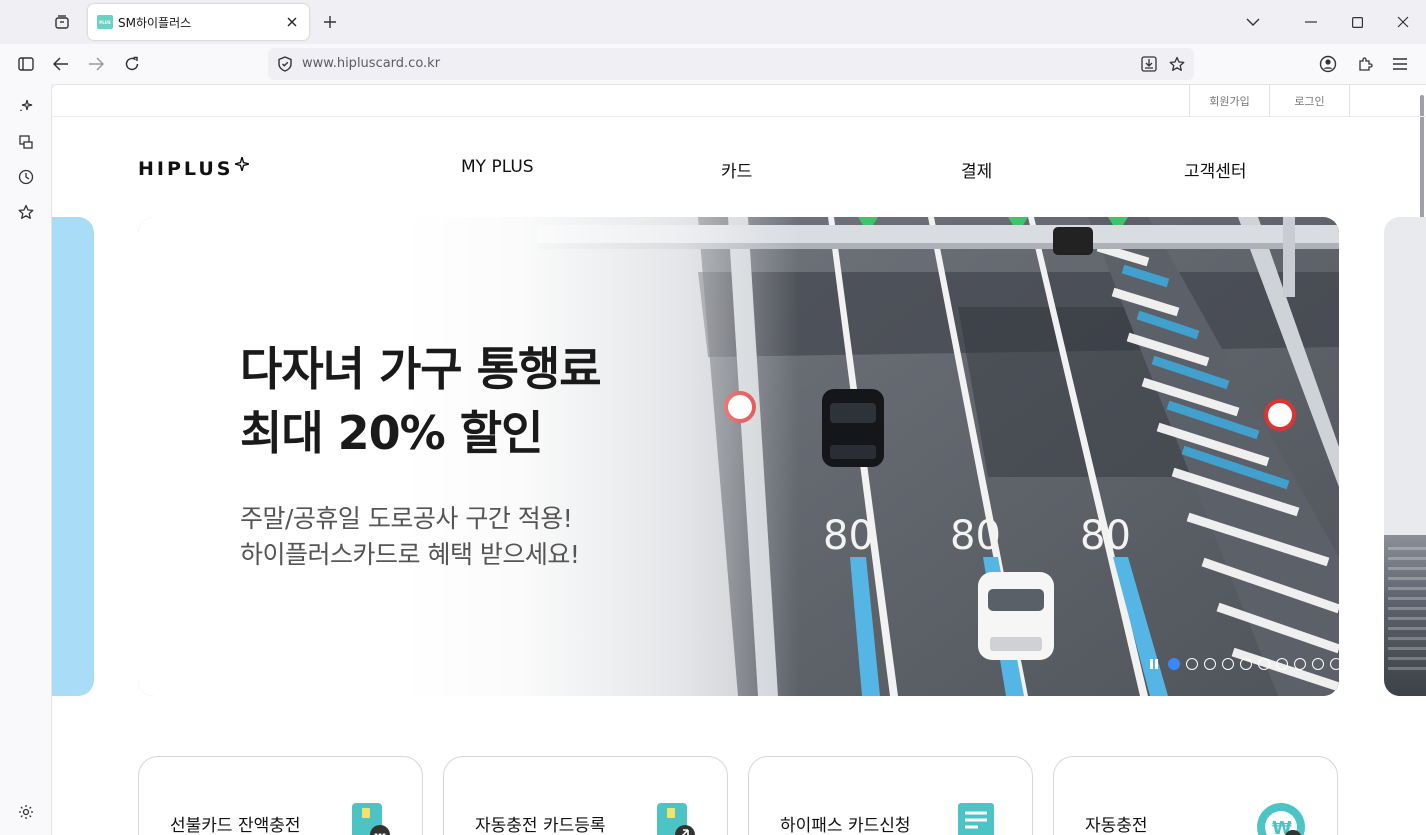 The width and height of the screenshot is (1426, 835). Describe the element at coordinates (25, 459) in the screenshot. I see `browser-sidebar` at that location.